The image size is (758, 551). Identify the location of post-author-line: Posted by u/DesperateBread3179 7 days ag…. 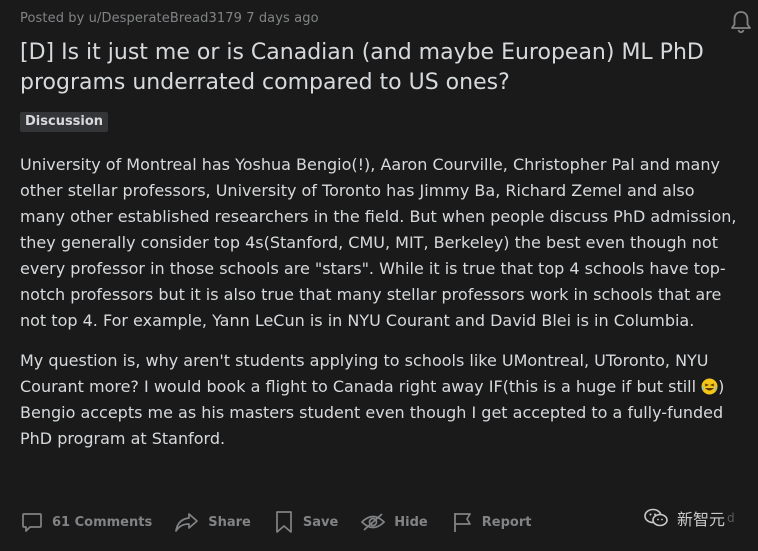
(169, 18).